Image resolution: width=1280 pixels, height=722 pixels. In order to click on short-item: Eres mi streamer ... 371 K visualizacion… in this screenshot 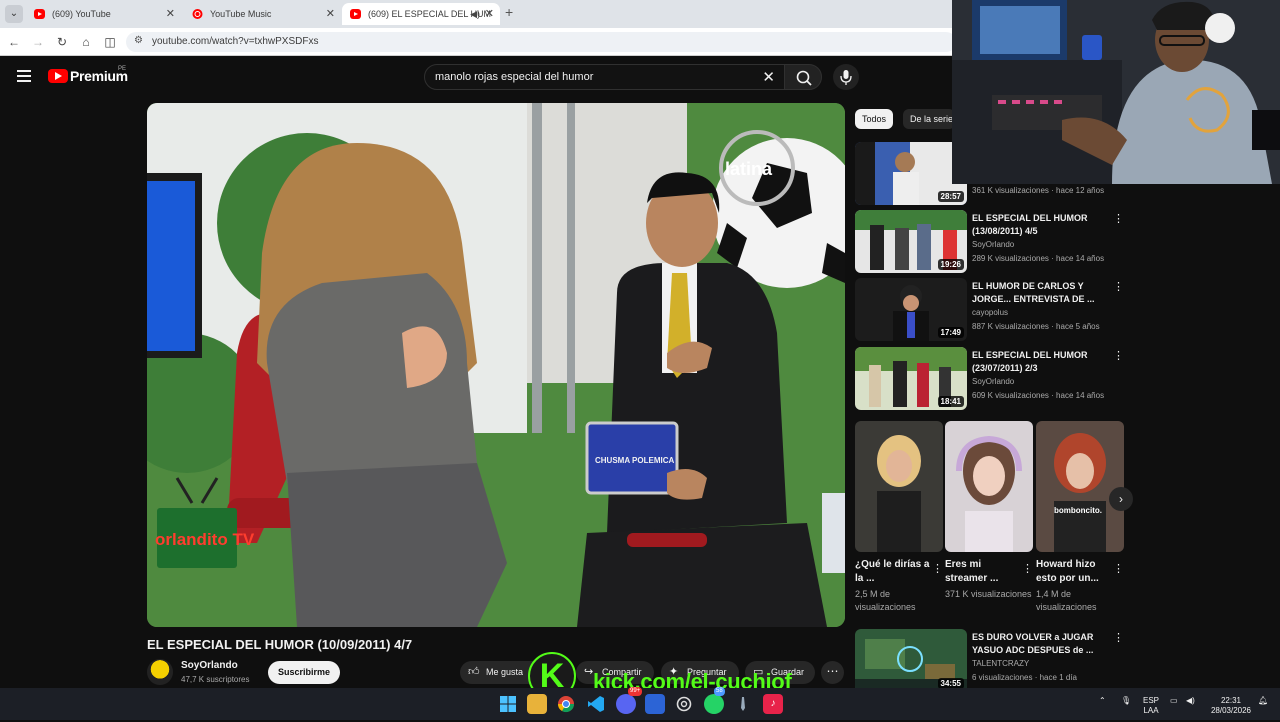, I will do `click(989, 511)`.